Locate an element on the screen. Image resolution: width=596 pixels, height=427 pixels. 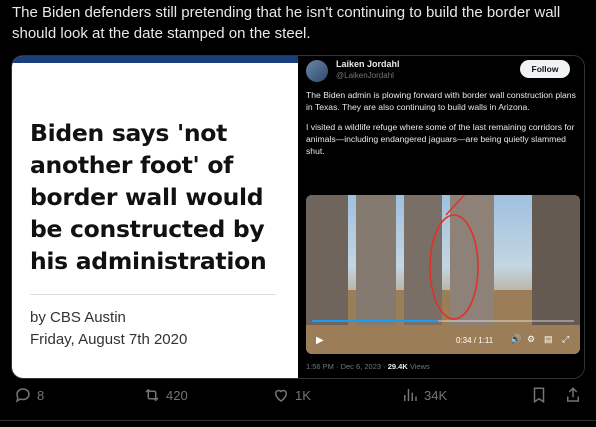
heart-icon is located at coordinates (281, 395).